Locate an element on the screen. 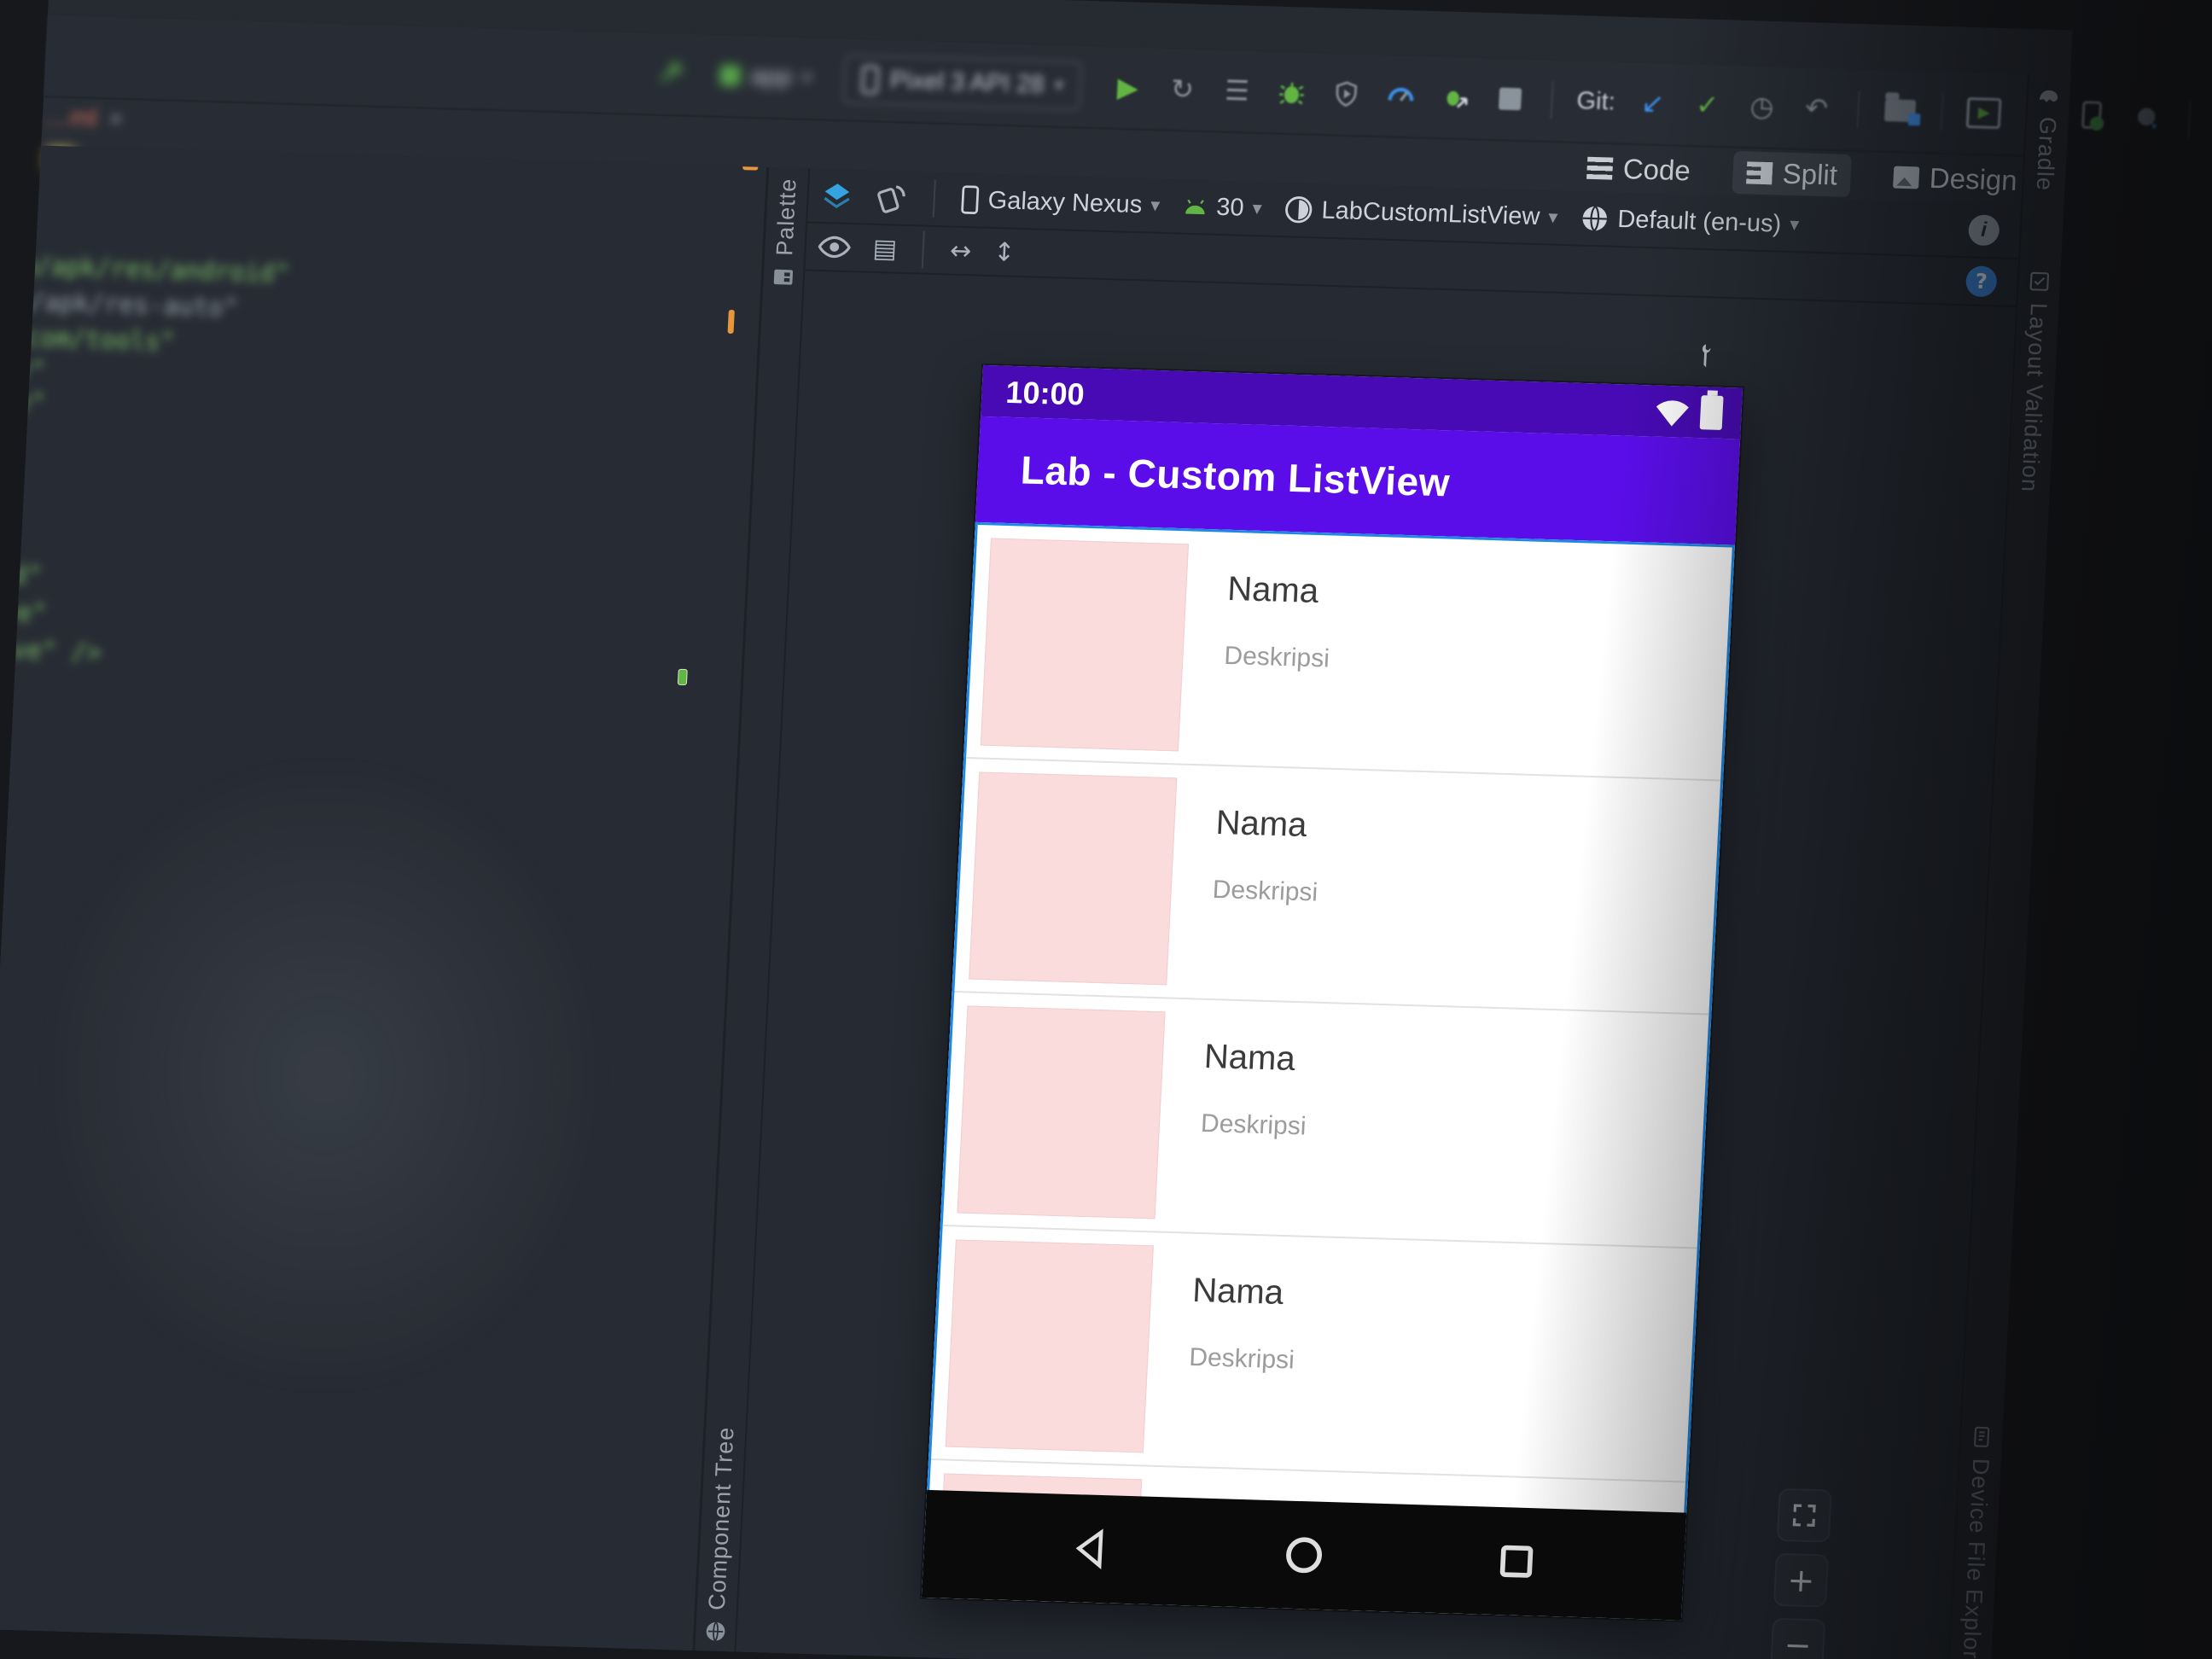  sdk-manager-icon is located at coordinates (2148, 118).